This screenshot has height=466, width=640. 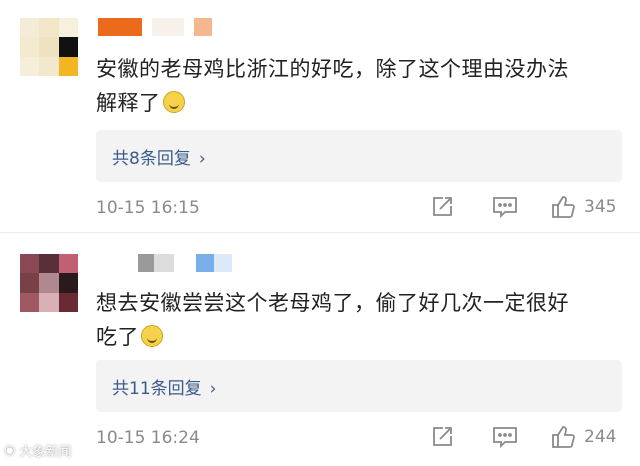 What do you see at coordinates (45, 452) in the screenshot?
I see `watermark-text: 大象新闻` at bounding box center [45, 452].